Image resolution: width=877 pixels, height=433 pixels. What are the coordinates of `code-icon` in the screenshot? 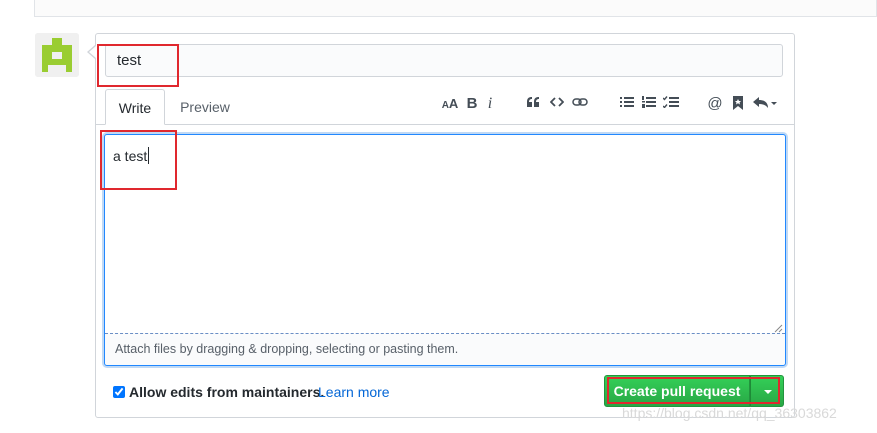 It's located at (557, 104).